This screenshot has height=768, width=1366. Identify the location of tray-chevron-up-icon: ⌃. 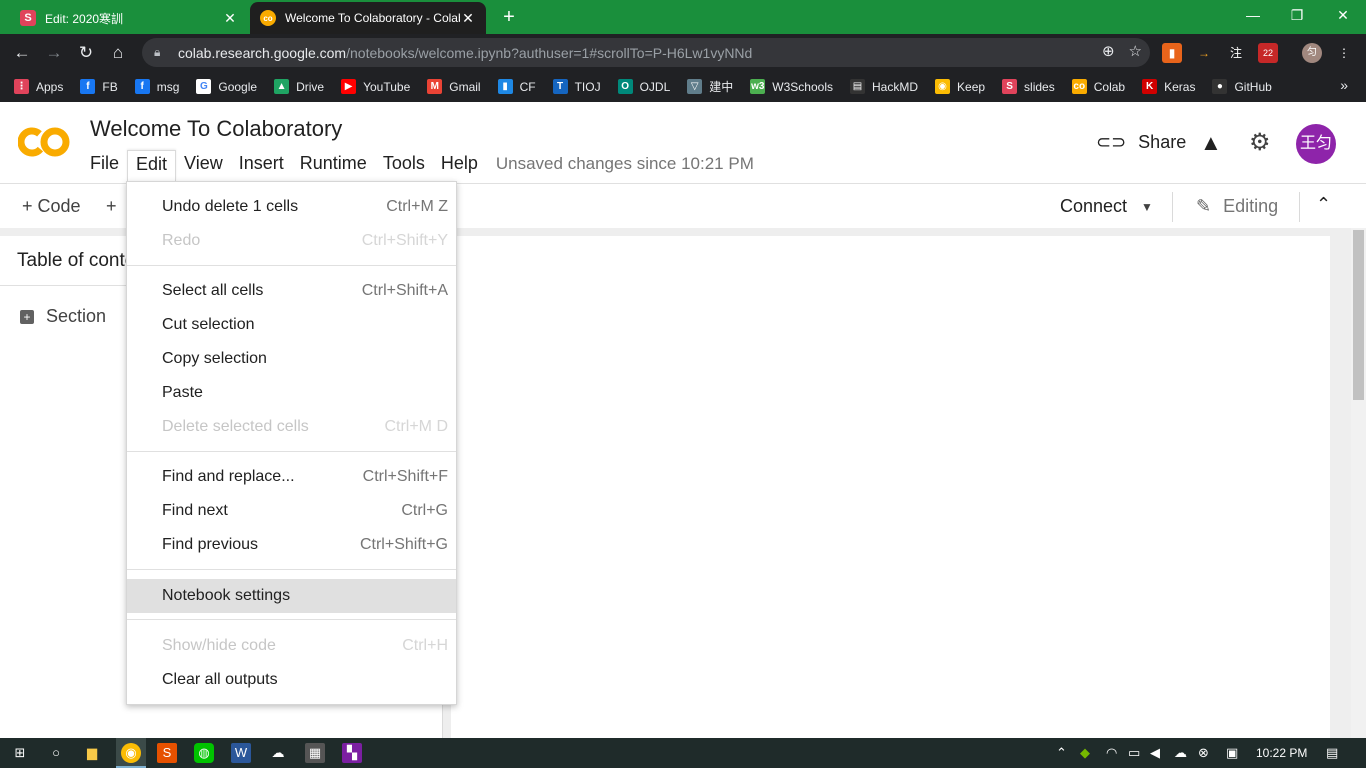
(1061, 753).